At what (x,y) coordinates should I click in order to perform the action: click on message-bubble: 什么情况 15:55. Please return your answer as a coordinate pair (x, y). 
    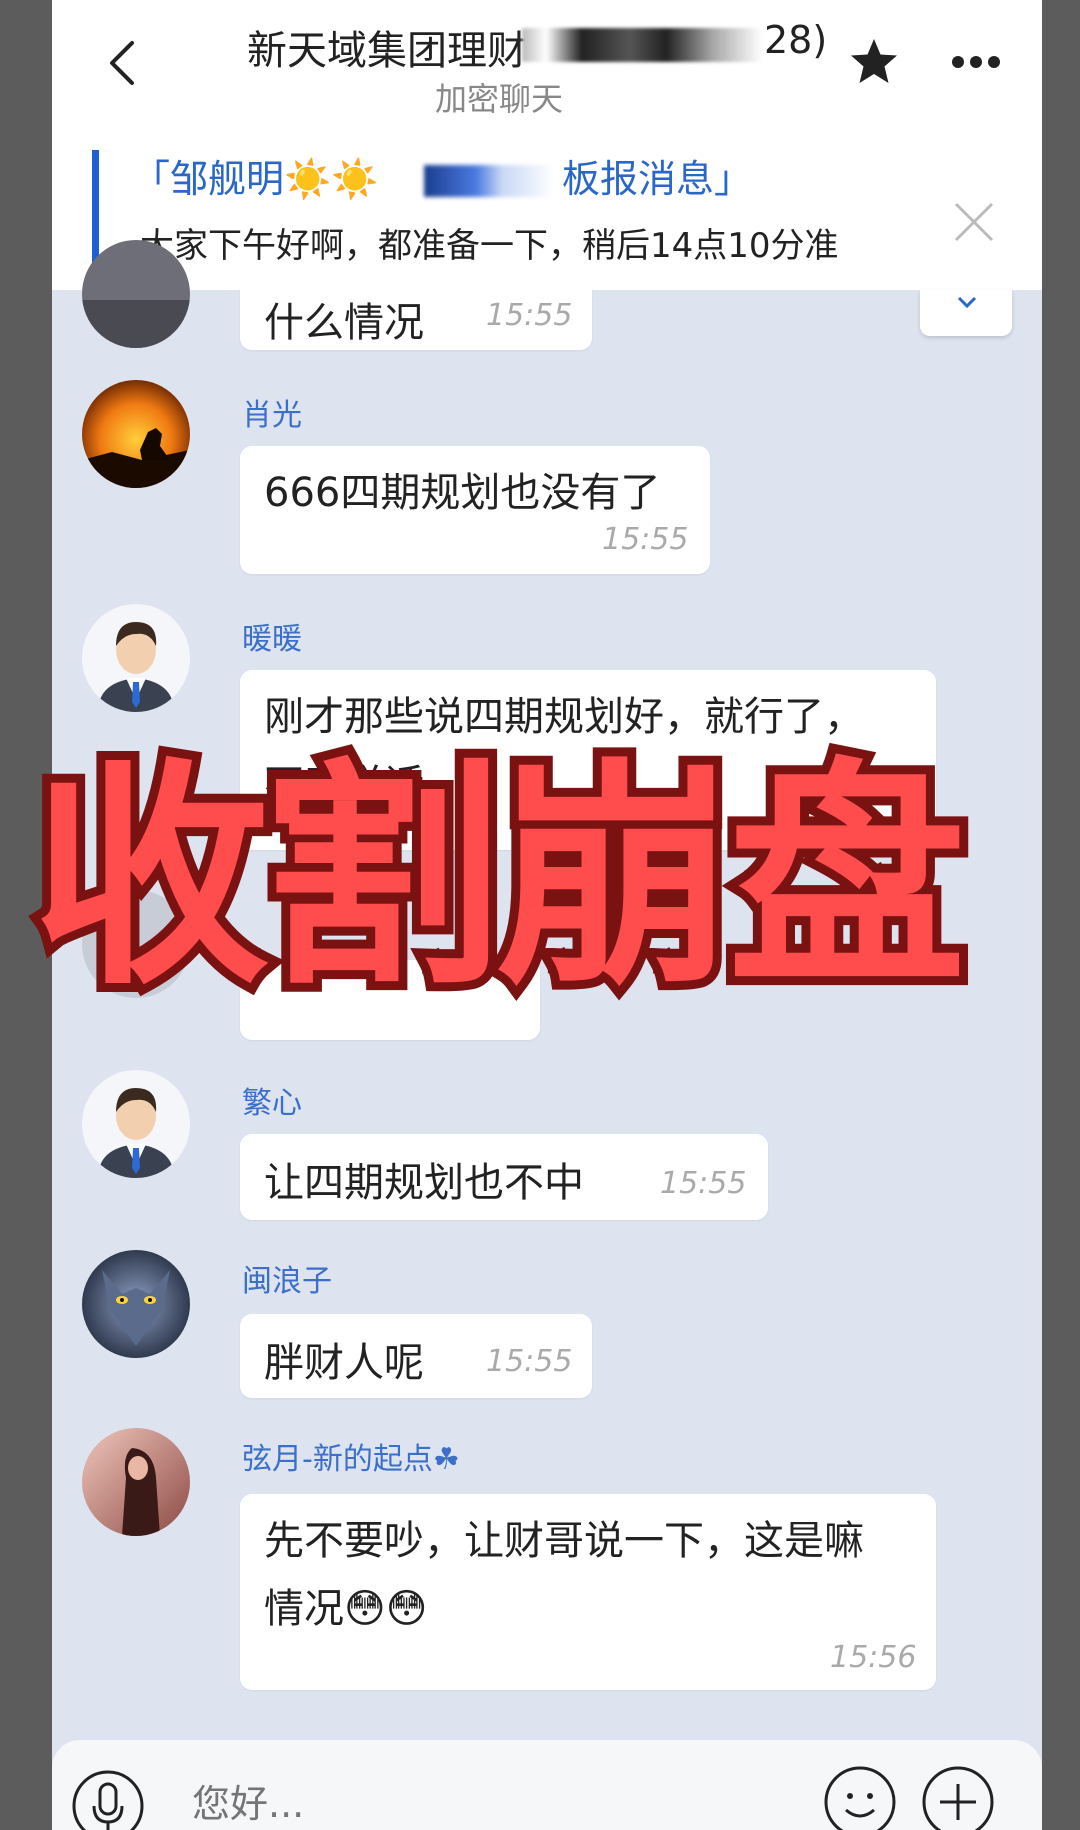
    Looking at the image, I should click on (416, 315).